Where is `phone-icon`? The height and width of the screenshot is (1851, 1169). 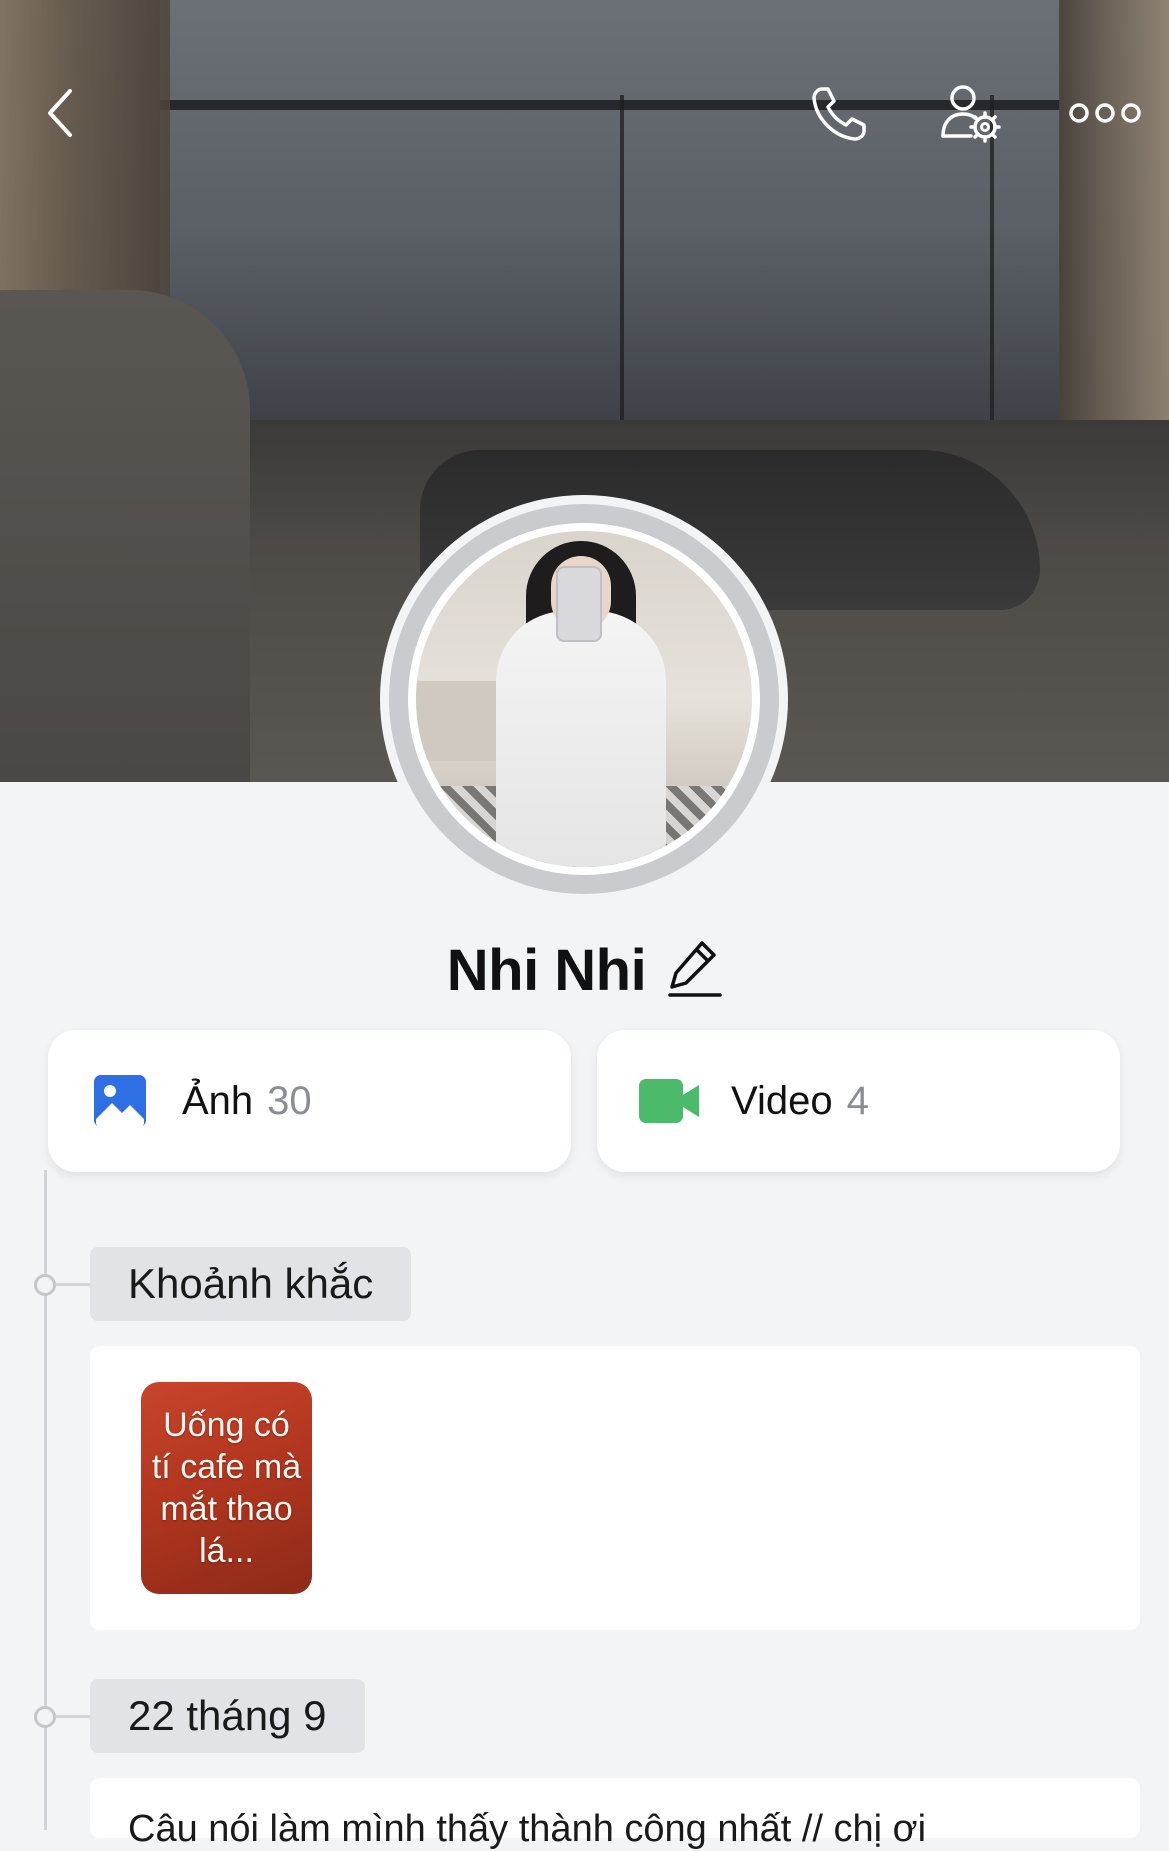 phone-icon is located at coordinates (840, 115).